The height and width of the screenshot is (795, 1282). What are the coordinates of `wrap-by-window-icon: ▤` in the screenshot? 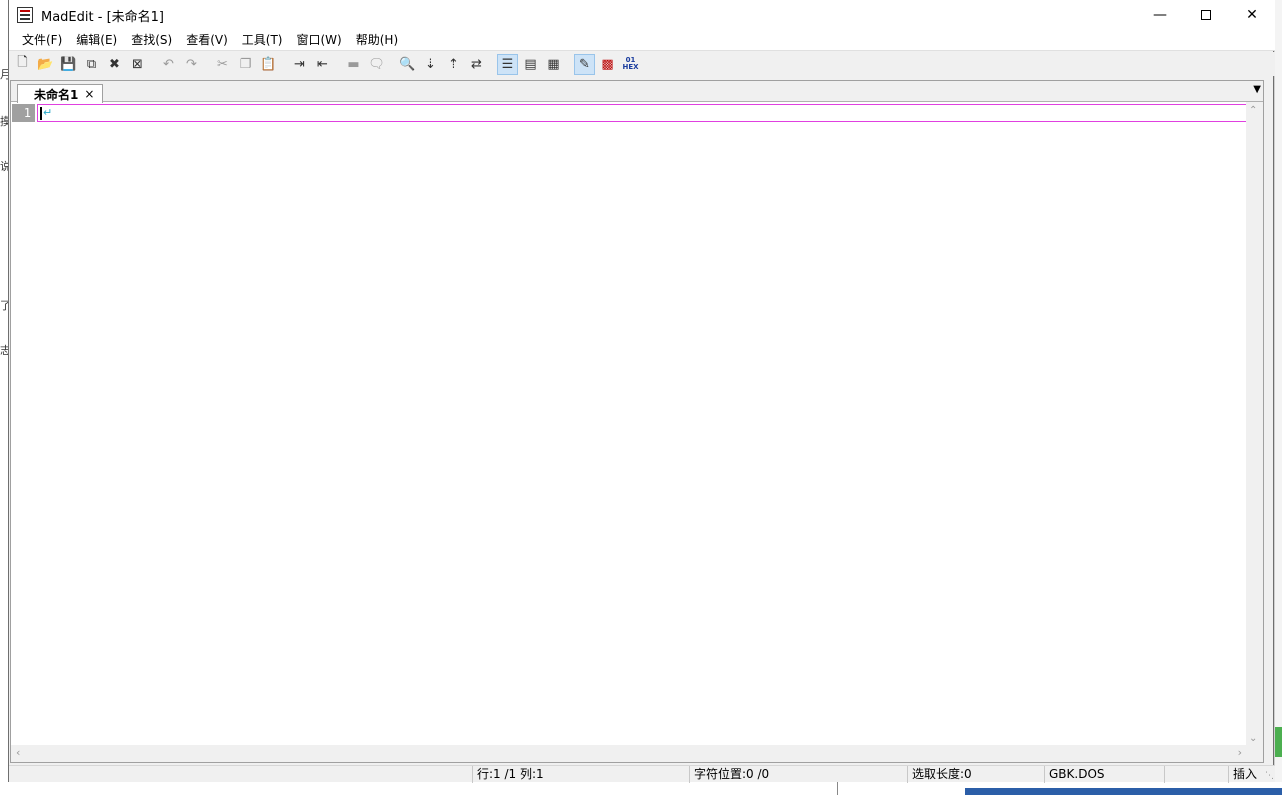 It's located at (530, 64).